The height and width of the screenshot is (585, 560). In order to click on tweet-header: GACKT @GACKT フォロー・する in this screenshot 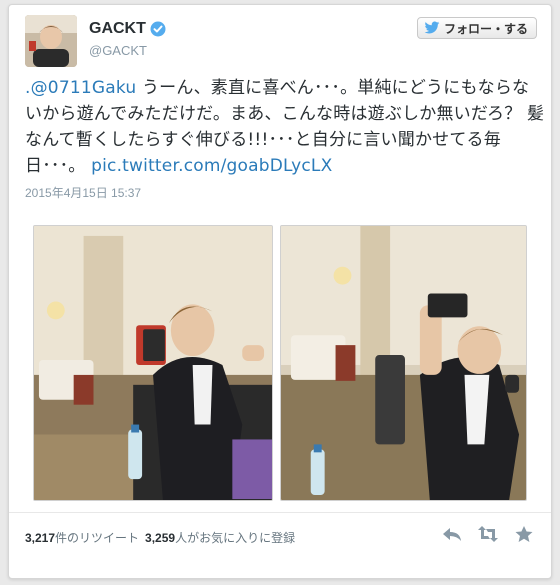, I will do `click(281, 43)`.